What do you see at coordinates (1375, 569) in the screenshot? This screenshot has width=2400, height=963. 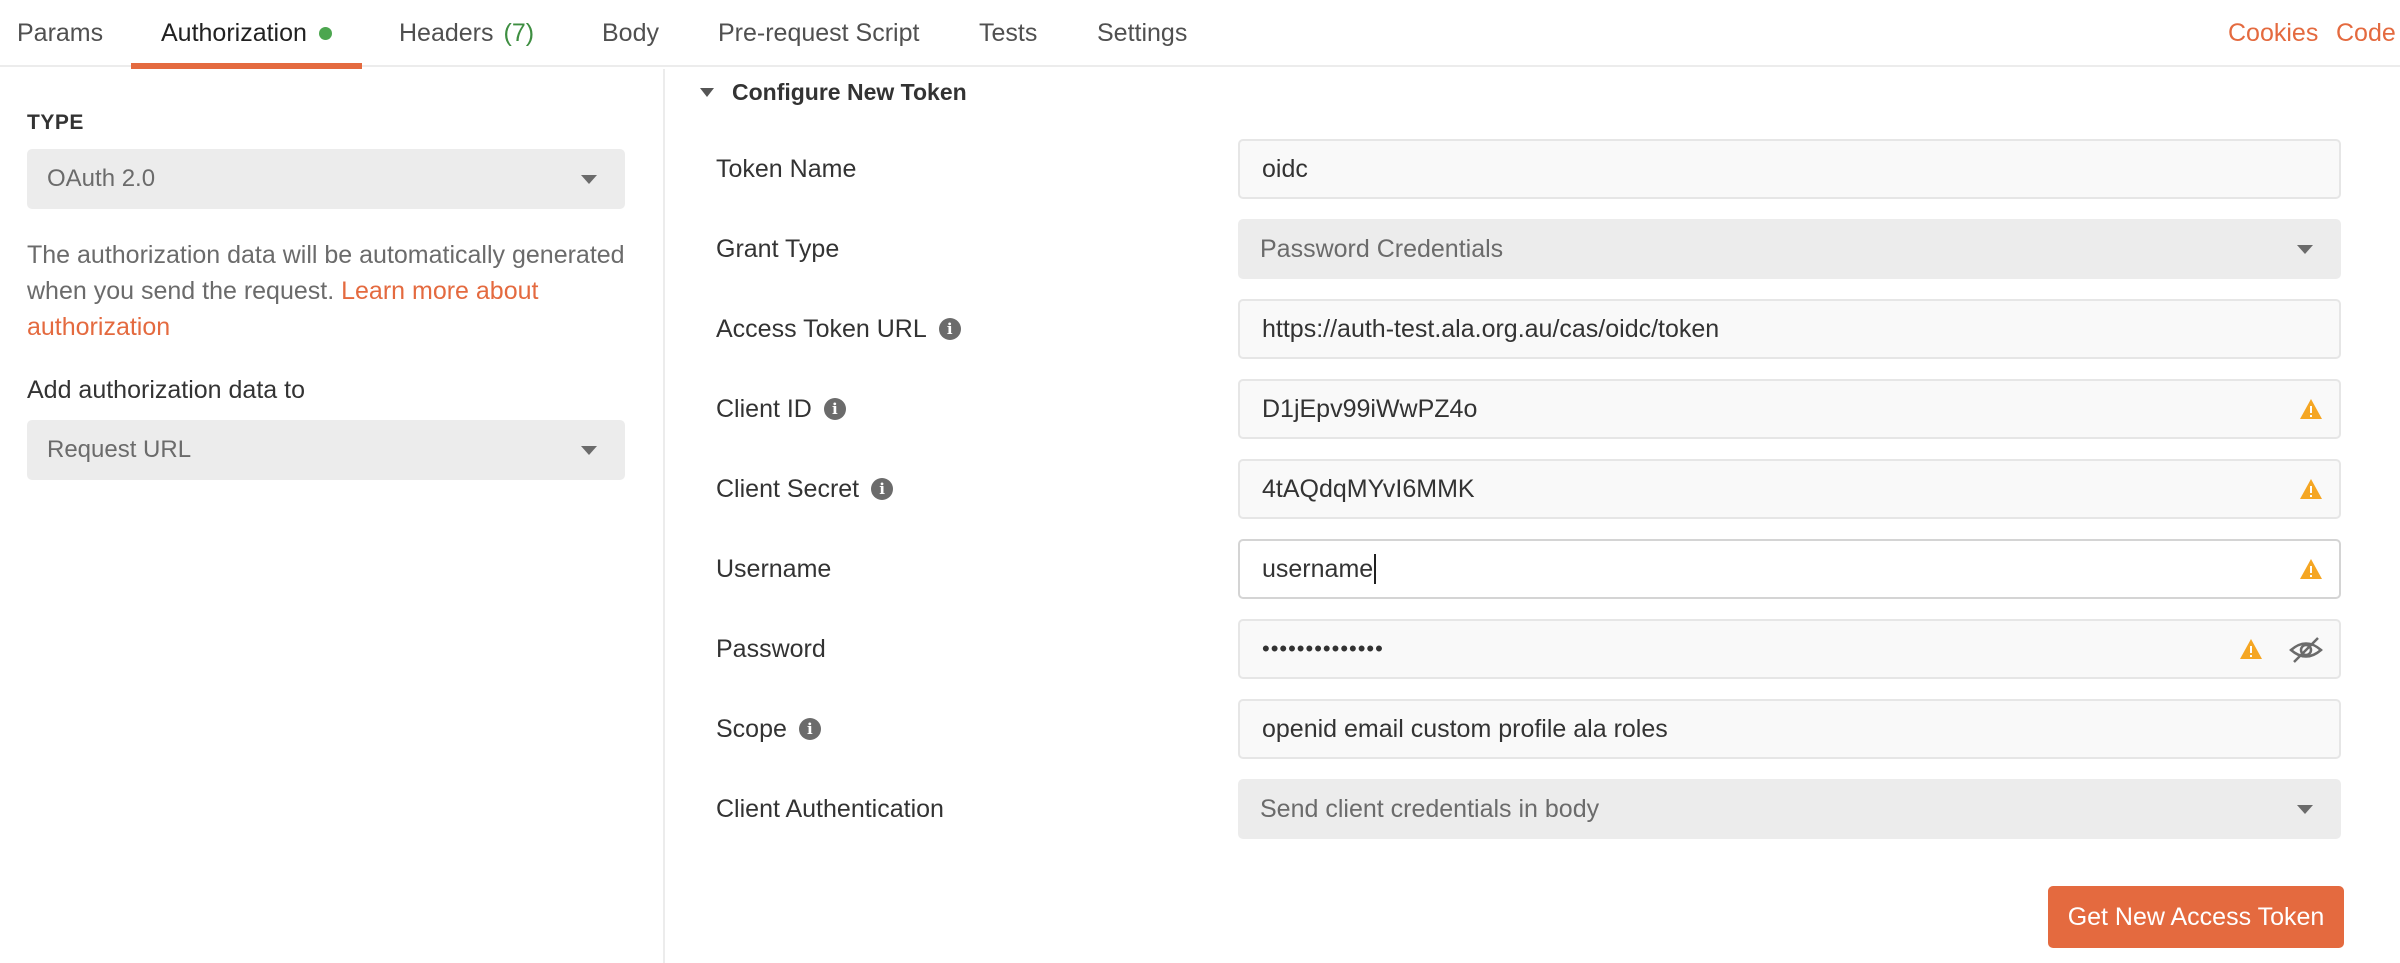 I see `text-cursor` at bounding box center [1375, 569].